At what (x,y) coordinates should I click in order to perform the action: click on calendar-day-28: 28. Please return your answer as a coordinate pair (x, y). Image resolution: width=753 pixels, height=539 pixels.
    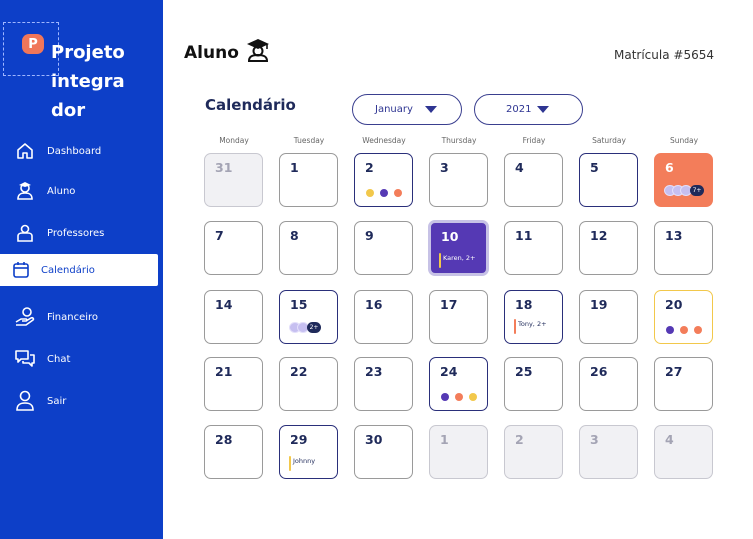
    Looking at the image, I should click on (233, 452).